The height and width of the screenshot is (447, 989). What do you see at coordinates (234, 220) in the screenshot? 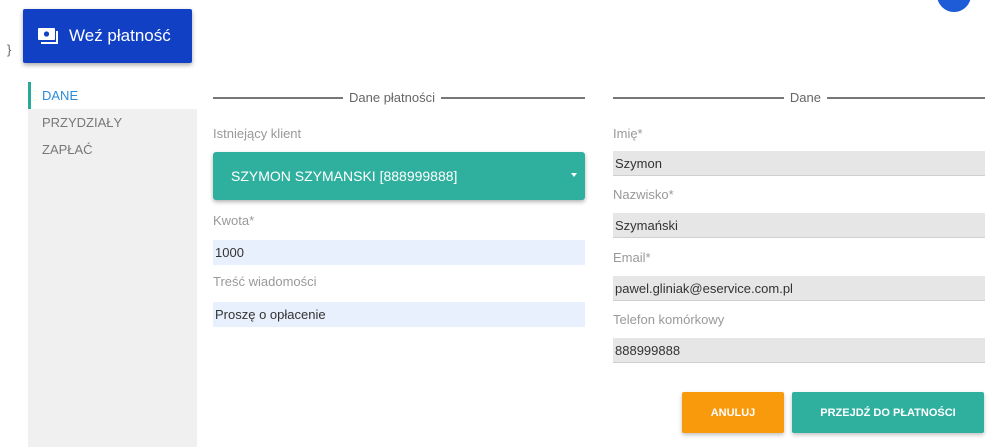
I see `amount-label: Kwota*` at bounding box center [234, 220].